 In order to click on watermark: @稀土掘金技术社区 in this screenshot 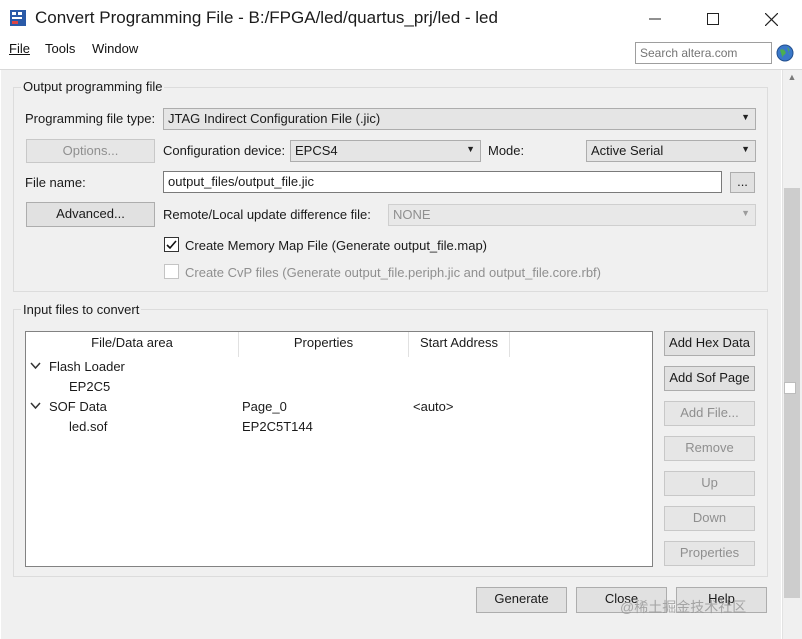, I will do `click(683, 607)`.